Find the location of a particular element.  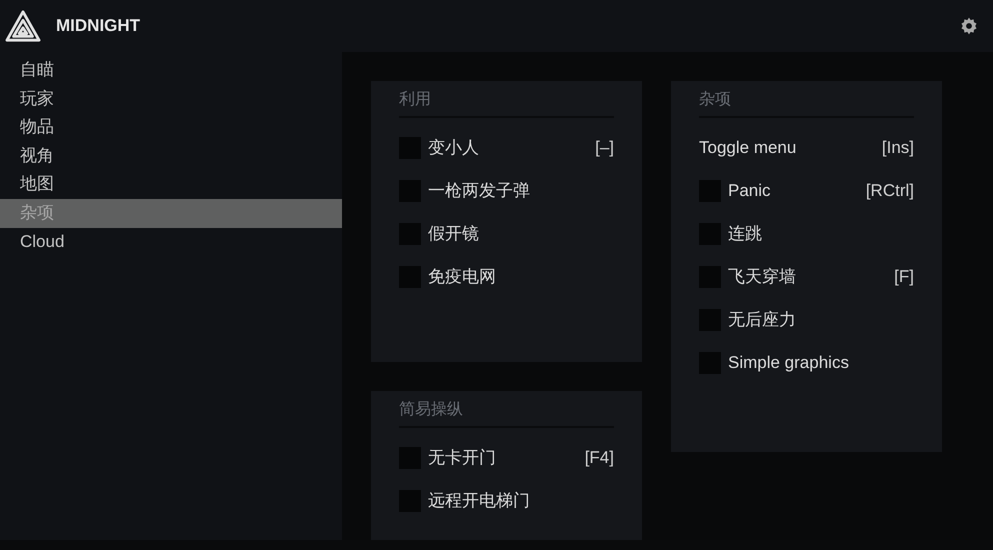

sidebar-item: 地图 is located at coordinates (171, 184).